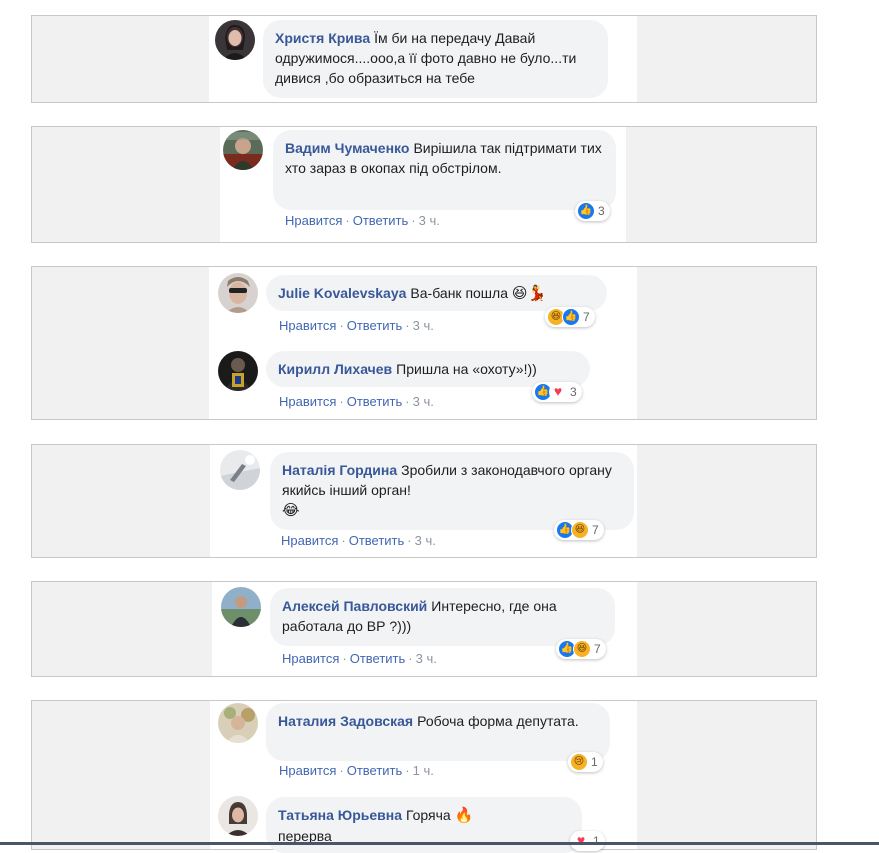  I want to click on reaction-summary: 👍 3, so click(592, 211).